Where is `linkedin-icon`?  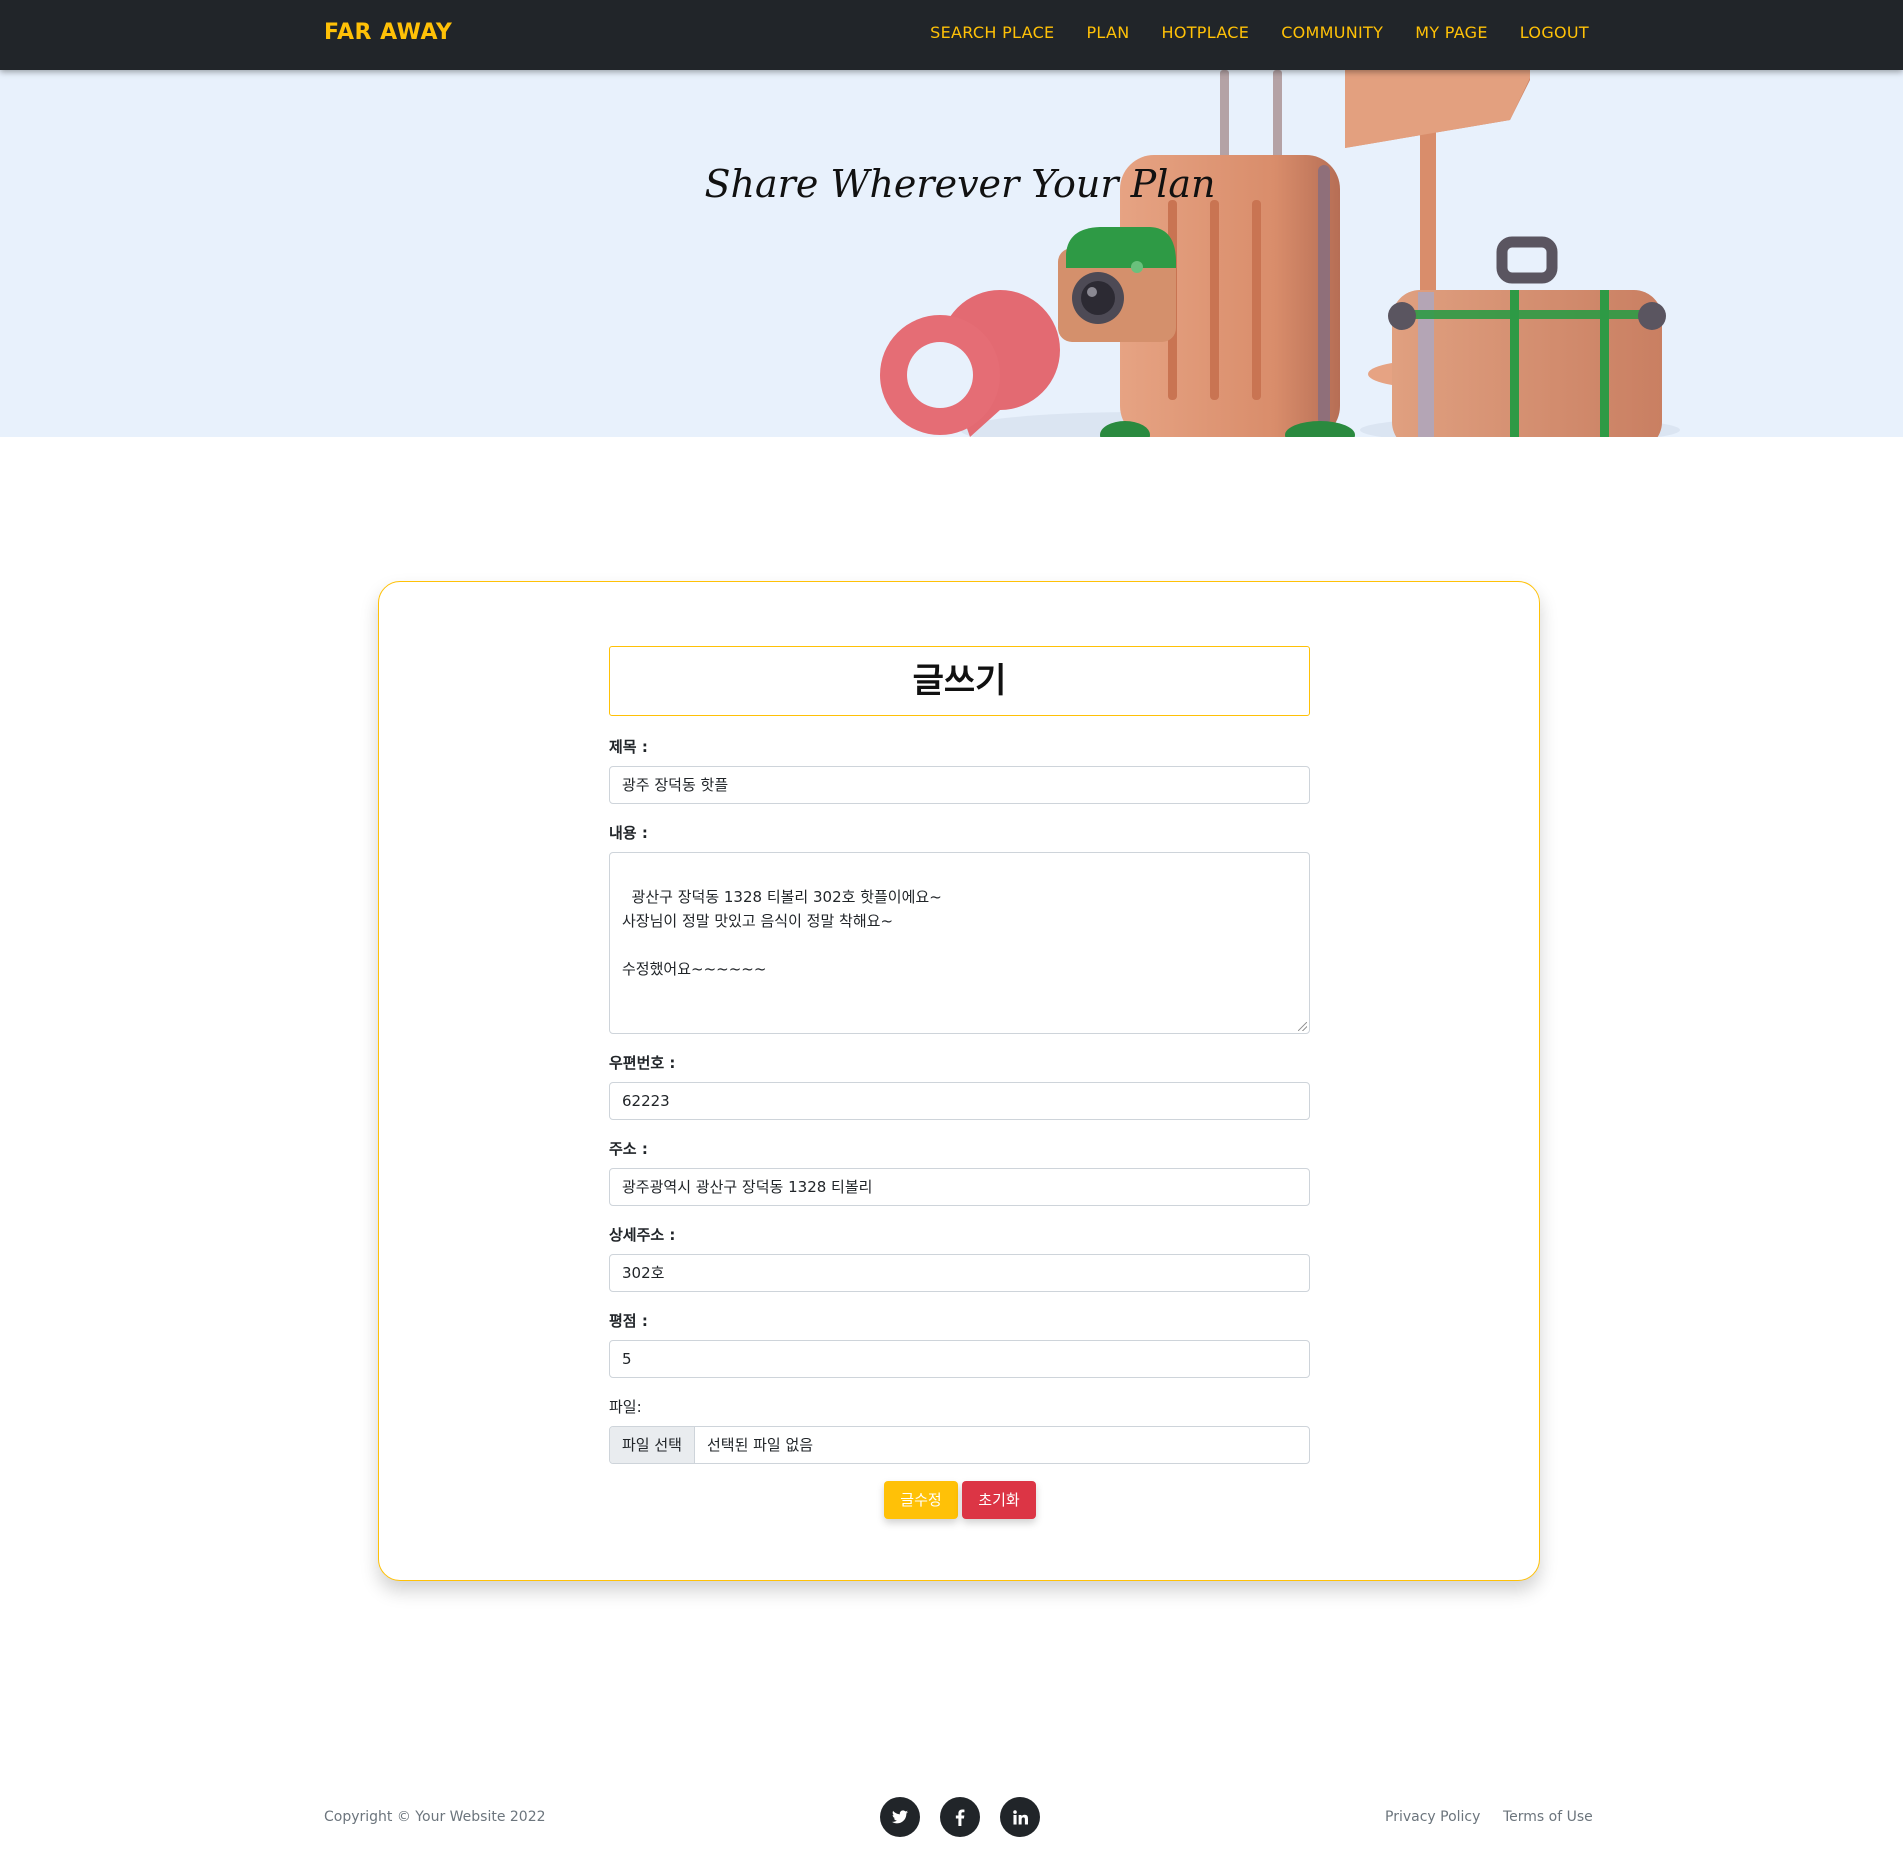
linkedin-icon is located at coordinates (1020, 1817).